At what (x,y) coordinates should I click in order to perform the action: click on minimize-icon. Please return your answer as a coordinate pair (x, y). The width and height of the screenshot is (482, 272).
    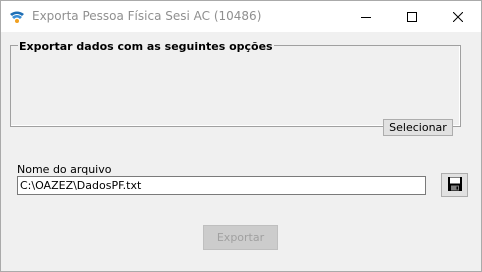
    Looking at the image, I should click on (366, 17).